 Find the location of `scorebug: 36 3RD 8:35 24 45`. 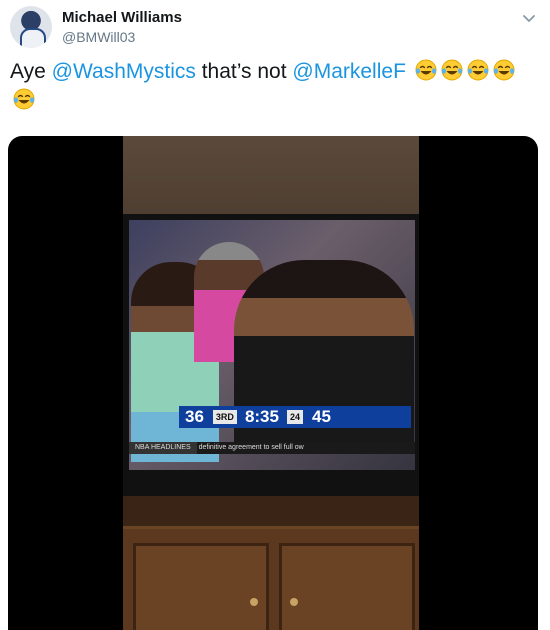

scorebug: 36 3RD 8:35 24 45 is located at coordinates (295, 417).